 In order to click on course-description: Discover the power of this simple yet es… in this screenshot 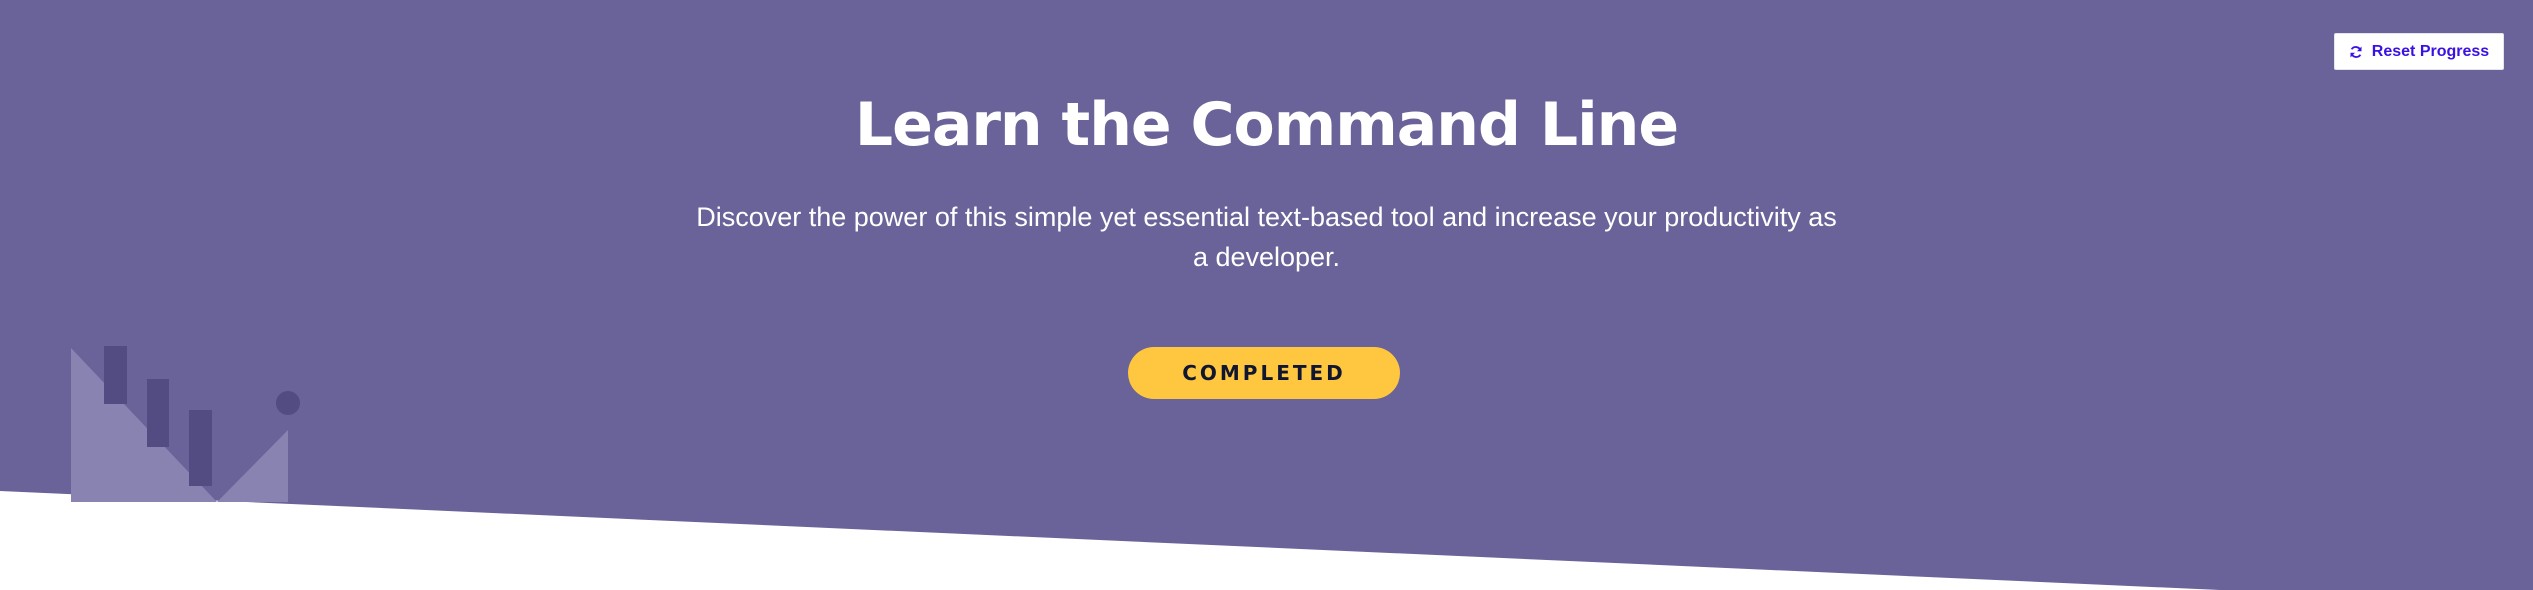, I will do `click(1266, 237)`.